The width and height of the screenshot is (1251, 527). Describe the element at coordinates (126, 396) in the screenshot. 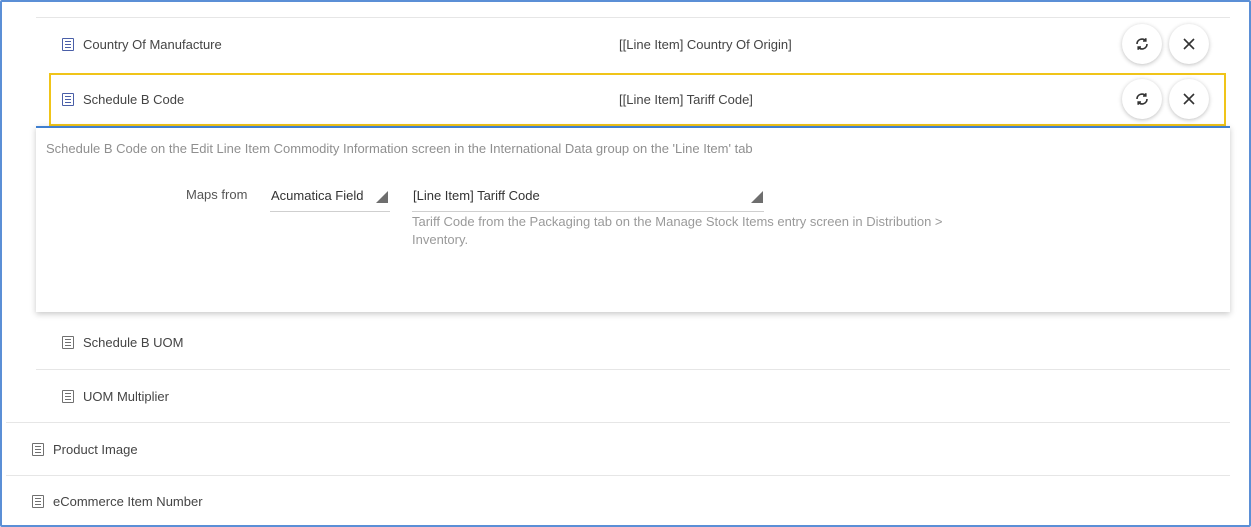

I see `mapping-row-label: UOM Multiplier` at that location.